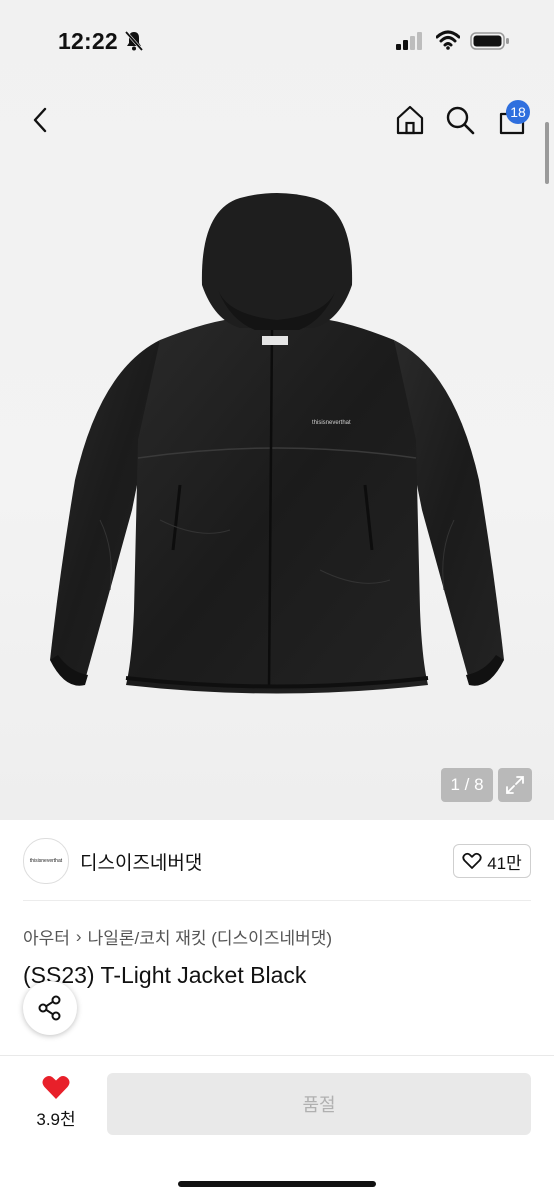 This screenshot has width=554, height=1201. I want to click on share-button, so click(50, 1008).